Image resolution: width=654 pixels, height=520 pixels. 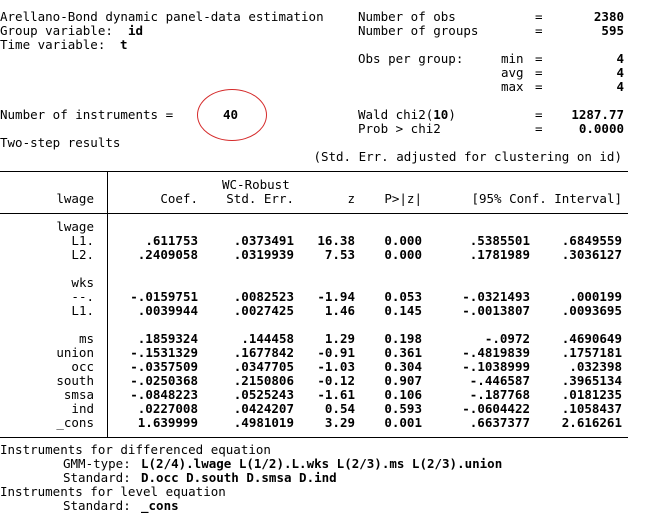 I want to click on std-err-cell: .0424207, so click(x=263, y=408).